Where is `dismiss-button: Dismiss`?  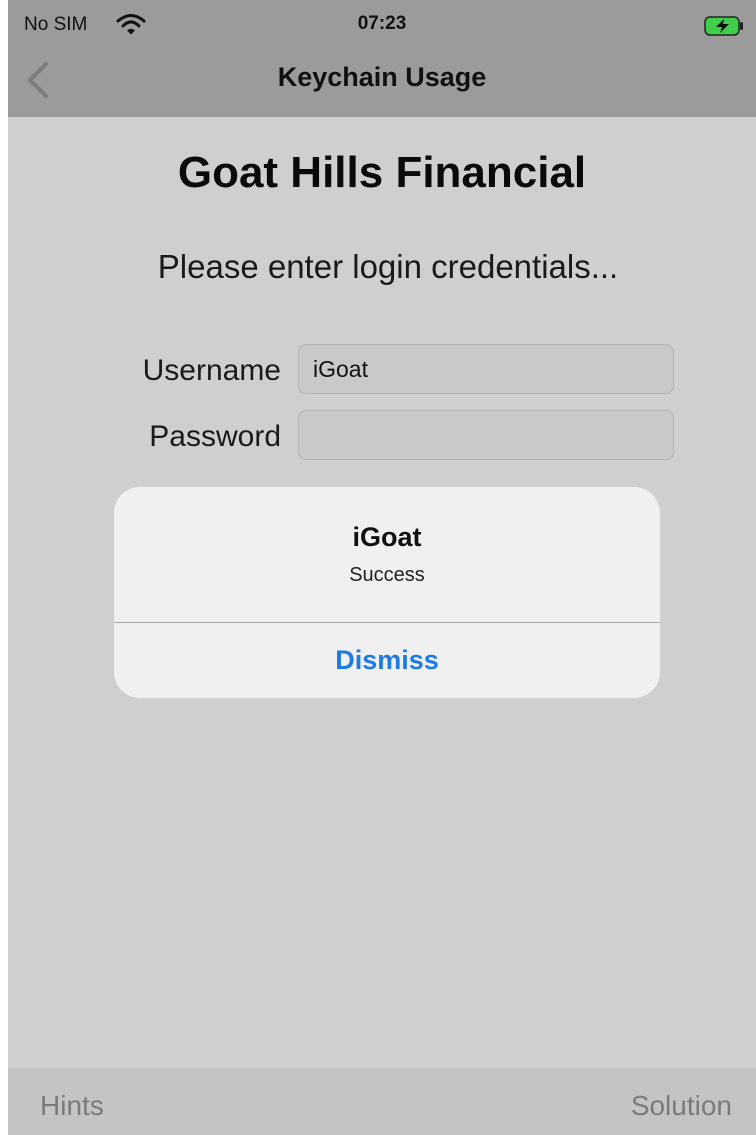
dismiss-button: Dismiss is located at coordinates (387, 660).